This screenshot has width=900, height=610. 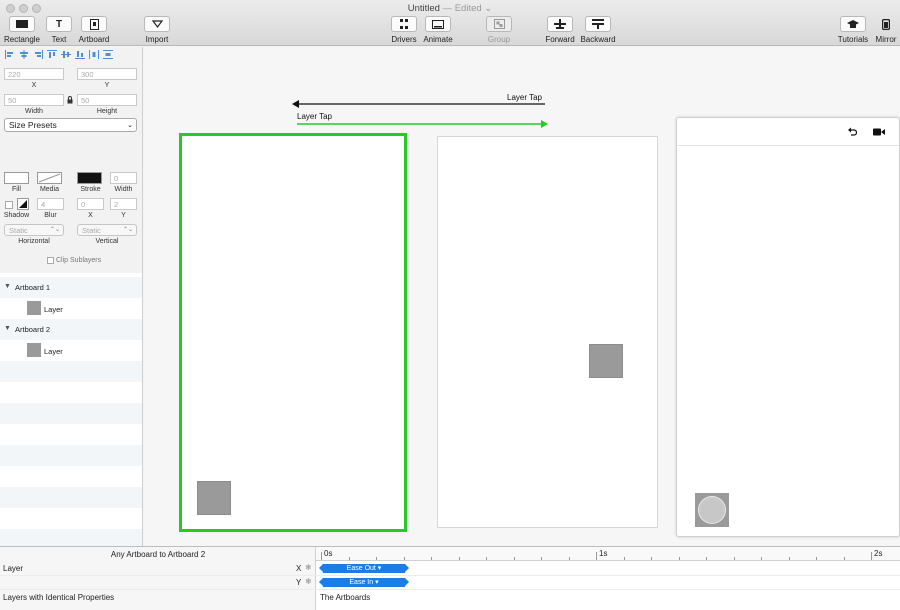 What do you see at coordinates (90, 204) in the screenshot?
I see `shadow-x-field: 0` at bounding box center [90, 204].